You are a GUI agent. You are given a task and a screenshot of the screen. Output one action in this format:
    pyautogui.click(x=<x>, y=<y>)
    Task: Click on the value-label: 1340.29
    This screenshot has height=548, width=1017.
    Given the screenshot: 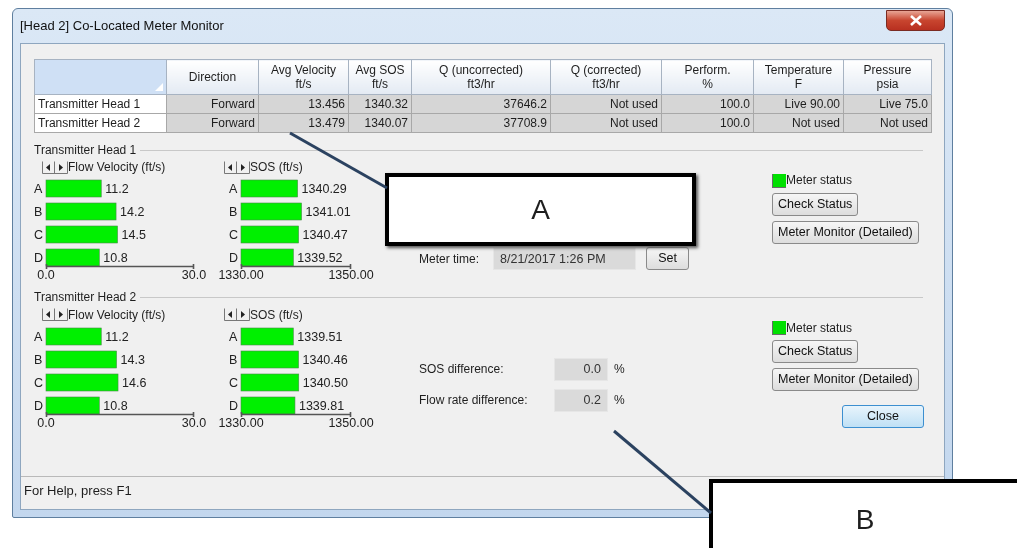 What is the action you would take?
    pyautogui.click(x=324, y=189)
    